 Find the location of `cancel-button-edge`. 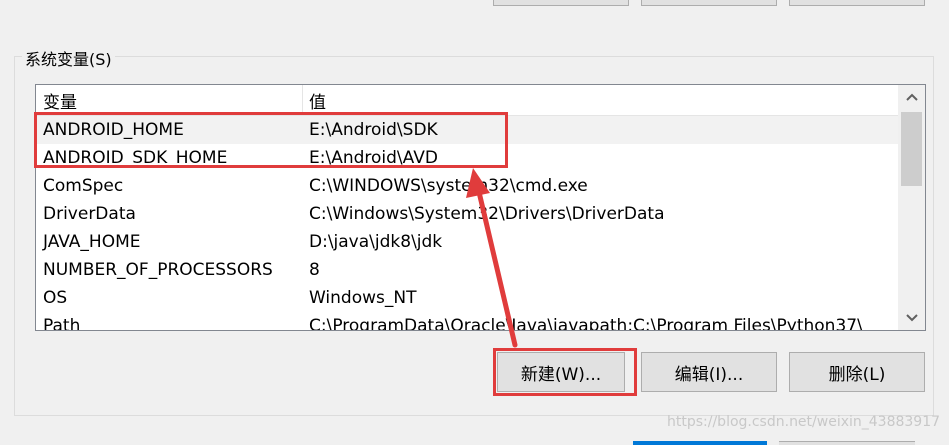

cancel-button-edge is located at coordinates (847, 443).